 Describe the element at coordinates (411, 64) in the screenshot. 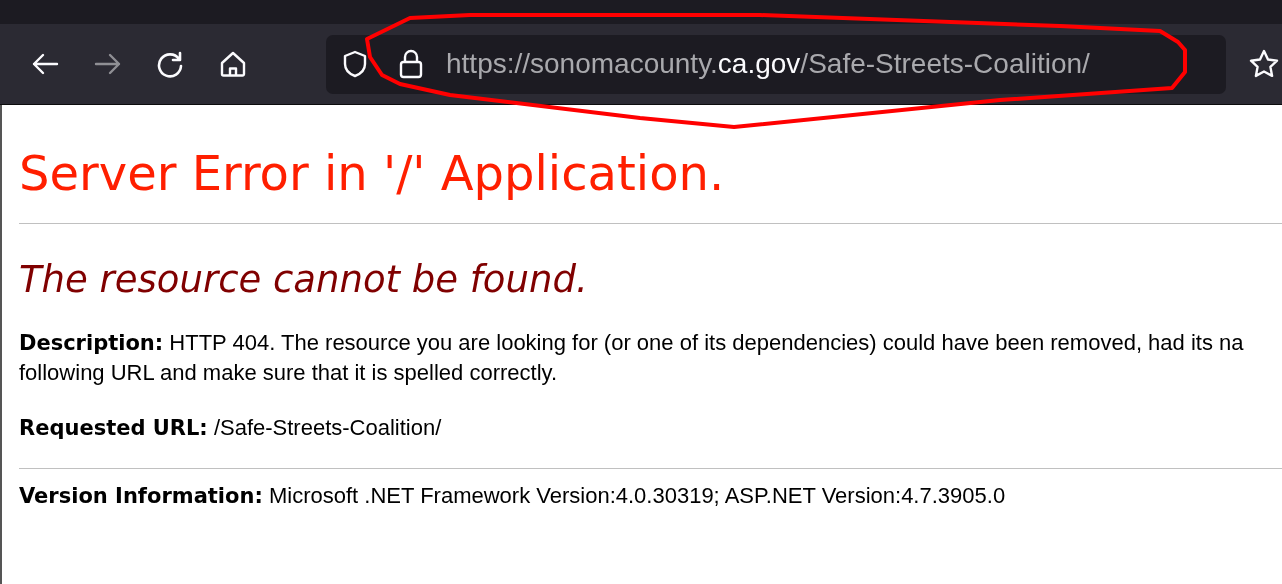

I see `lock-icon` at that location.